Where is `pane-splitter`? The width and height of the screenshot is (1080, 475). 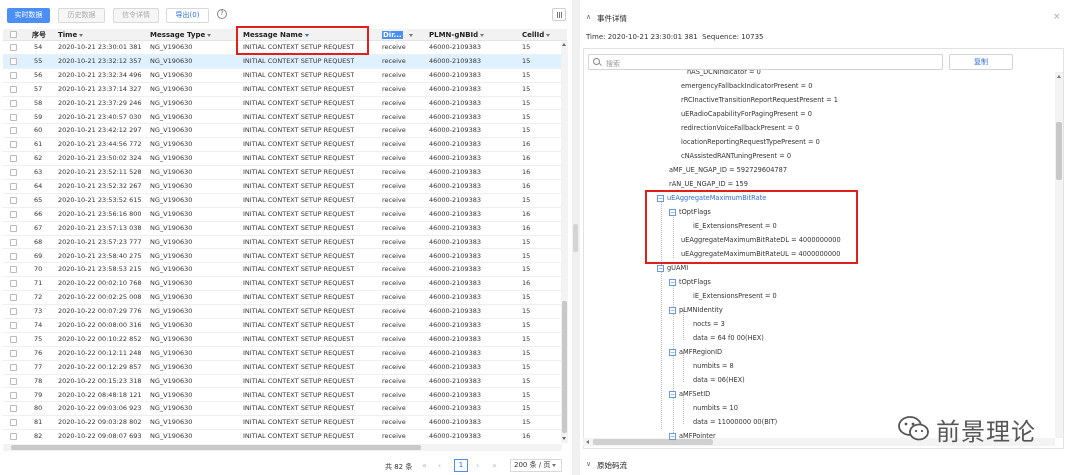 pane-splitter is located at coordinates (576, 237).